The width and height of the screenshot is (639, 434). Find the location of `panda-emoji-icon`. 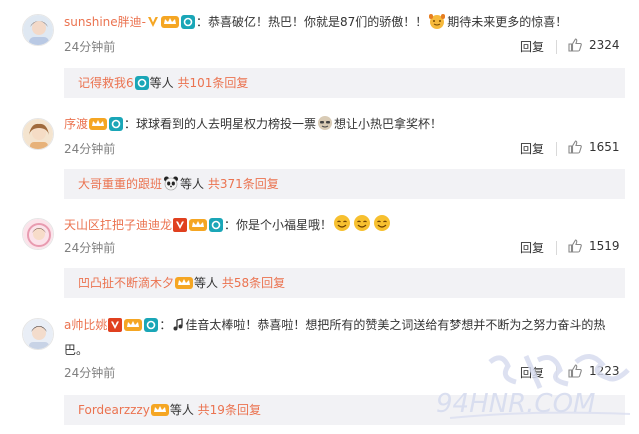

panda-emoji-icon is located at coordinates (171, 187).